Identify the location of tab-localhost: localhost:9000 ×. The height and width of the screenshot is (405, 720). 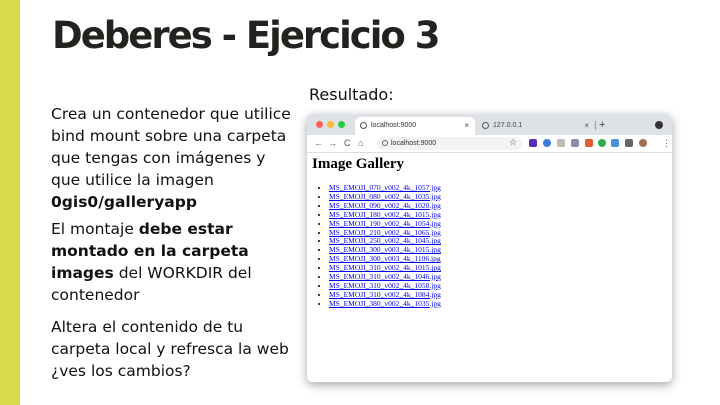
(415, 126).